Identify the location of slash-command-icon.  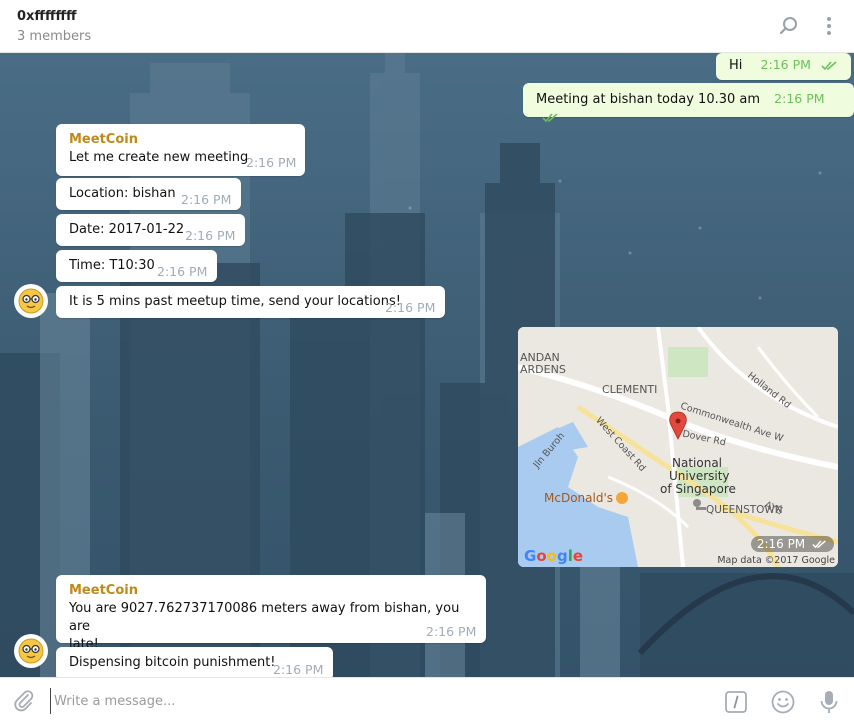
(736, 702).